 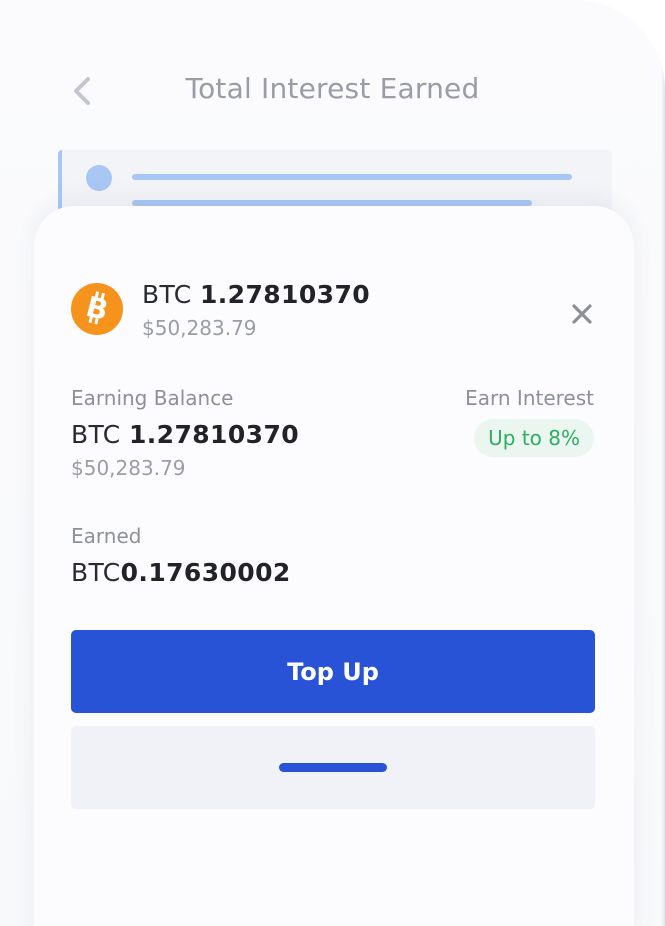 What do you see at coordinates (106, 536) in the screenshot?
I see `earned-label: Earned` at bounding box center [106, 536].